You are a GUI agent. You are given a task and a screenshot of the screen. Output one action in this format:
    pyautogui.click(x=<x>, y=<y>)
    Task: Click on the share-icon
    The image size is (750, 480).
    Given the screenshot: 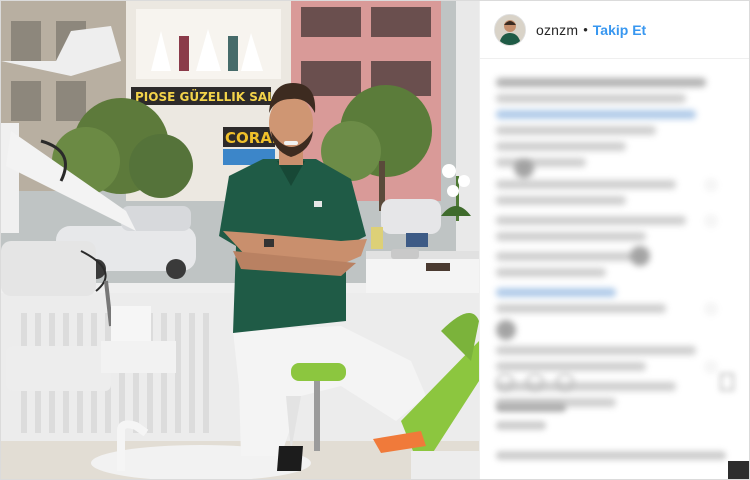 What is the action you would take?
    pyautogui.click(x=565, y=382)
    